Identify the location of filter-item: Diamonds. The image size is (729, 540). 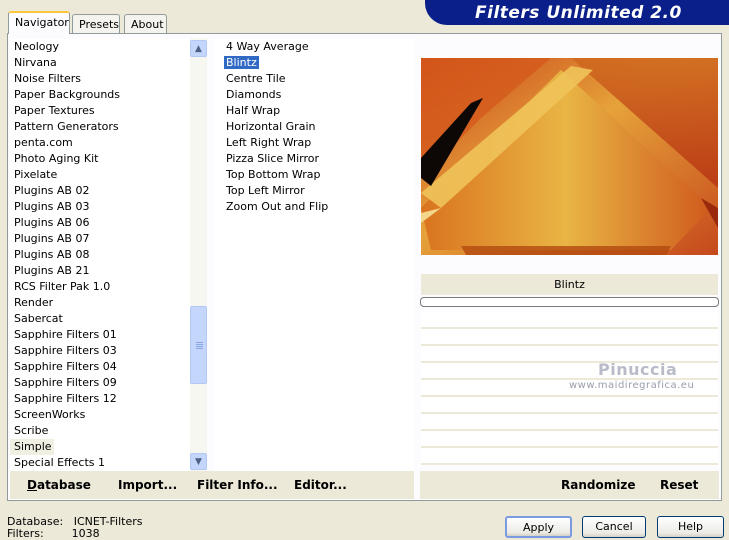
(318, 95).